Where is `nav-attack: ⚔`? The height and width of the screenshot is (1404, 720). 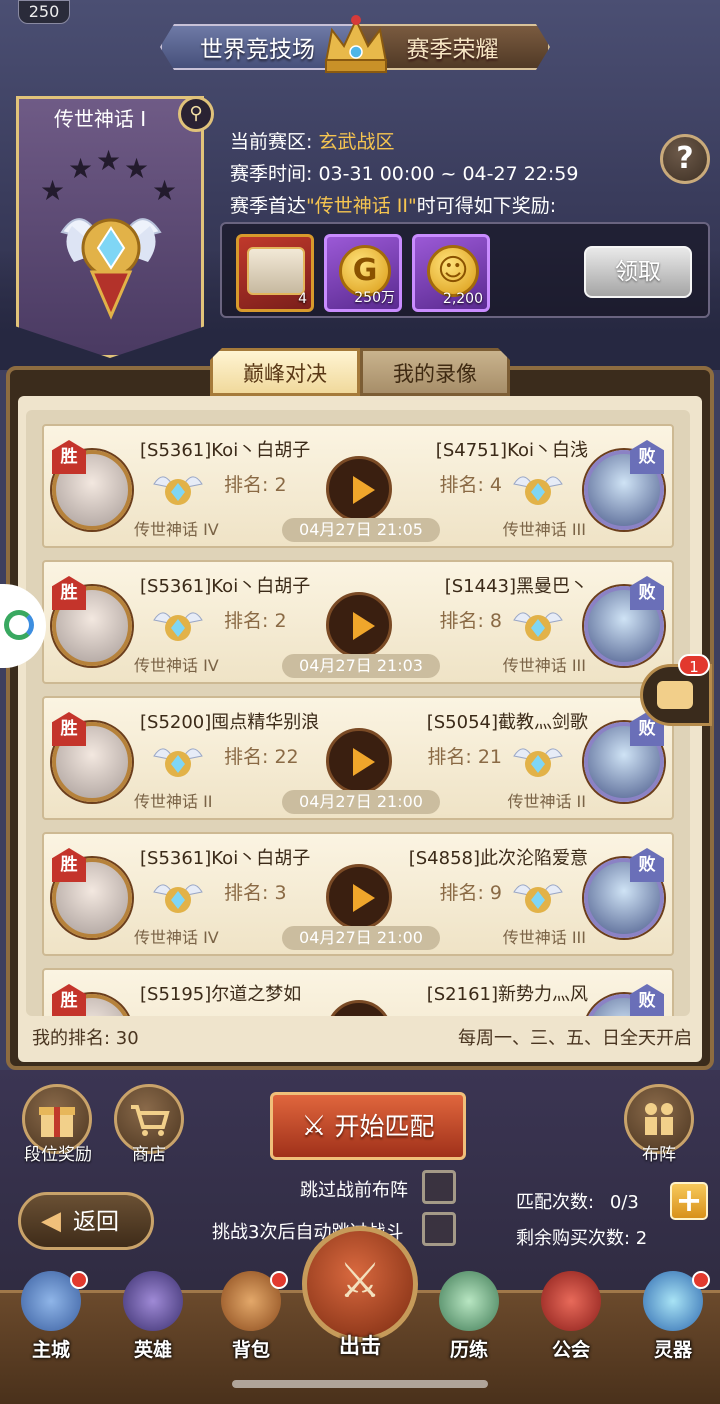 nav-attack: ⚔ is located at coordinates (360, 1284).